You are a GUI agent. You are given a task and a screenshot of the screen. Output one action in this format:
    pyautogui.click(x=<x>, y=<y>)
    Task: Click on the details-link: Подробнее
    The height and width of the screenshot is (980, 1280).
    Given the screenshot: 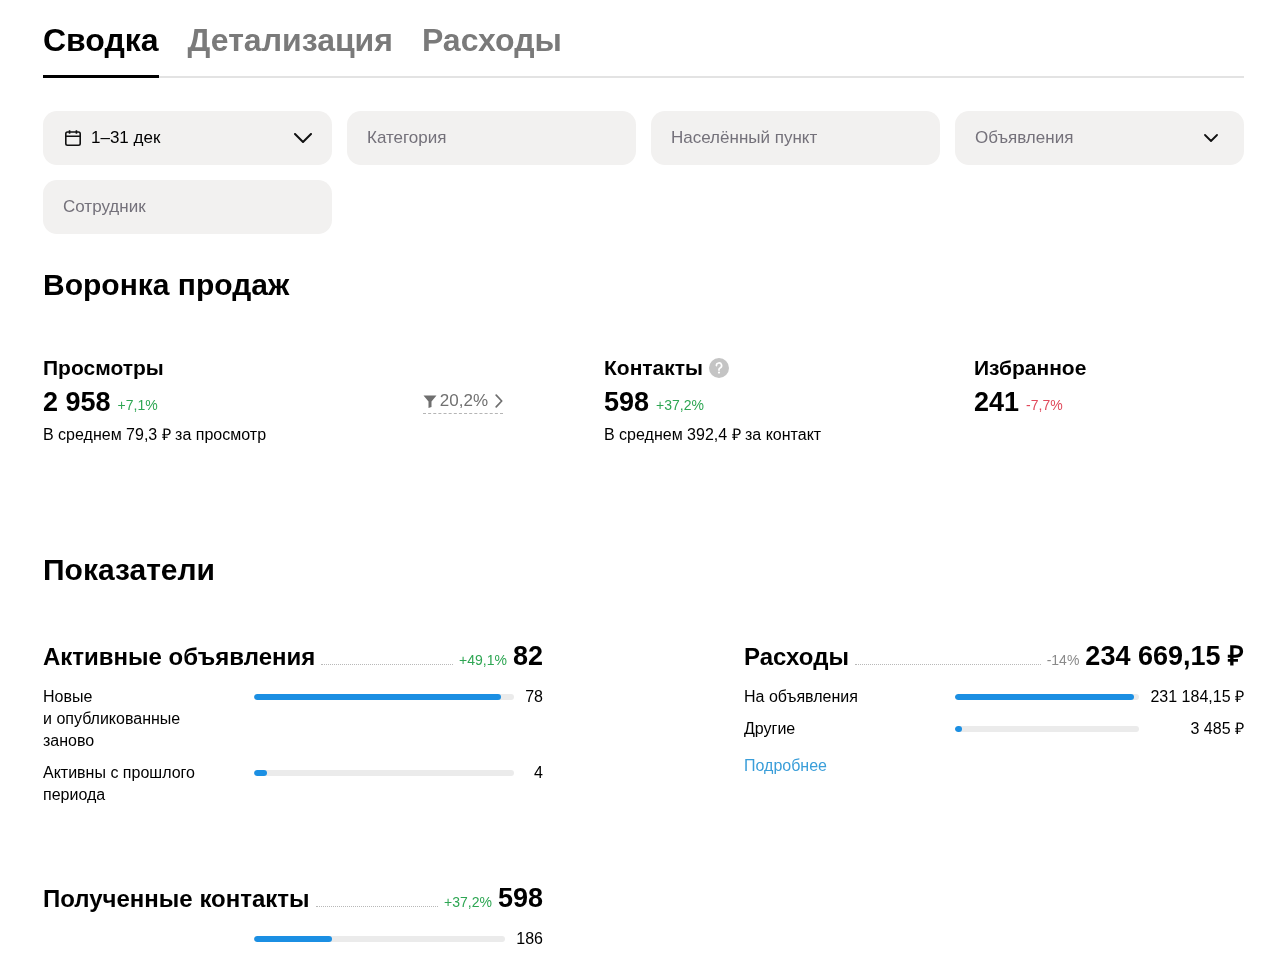 What is the action you would take?
    pyautogui.click(x=785, y=766)
    